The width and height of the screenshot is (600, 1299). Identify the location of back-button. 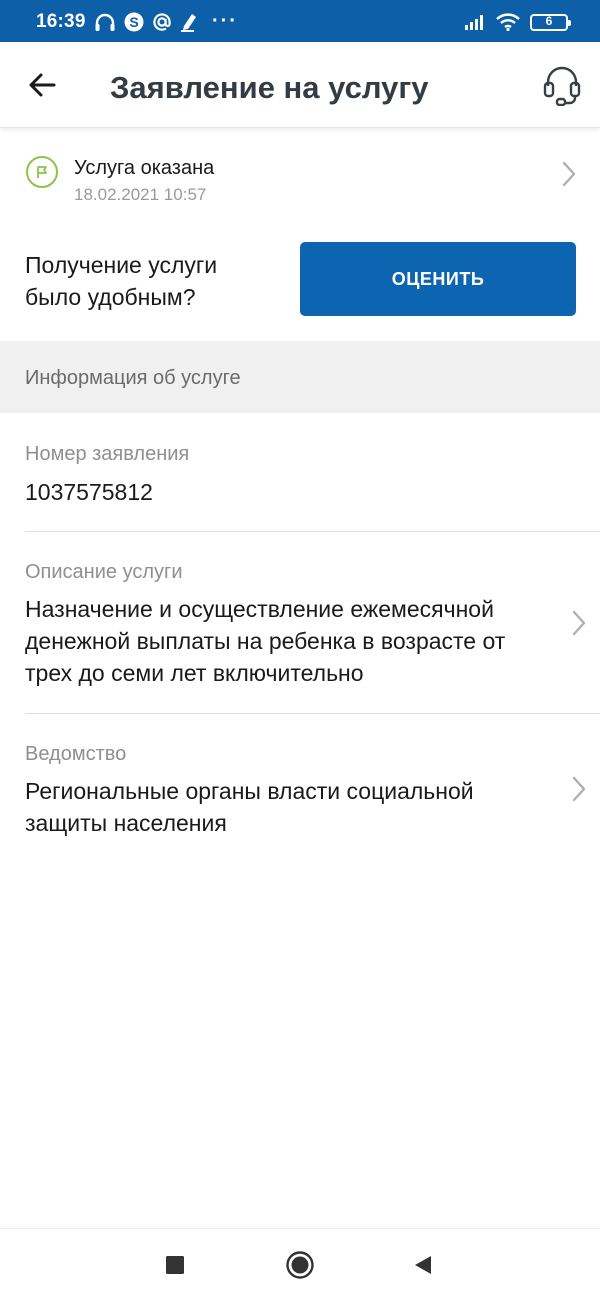
(43, 85).